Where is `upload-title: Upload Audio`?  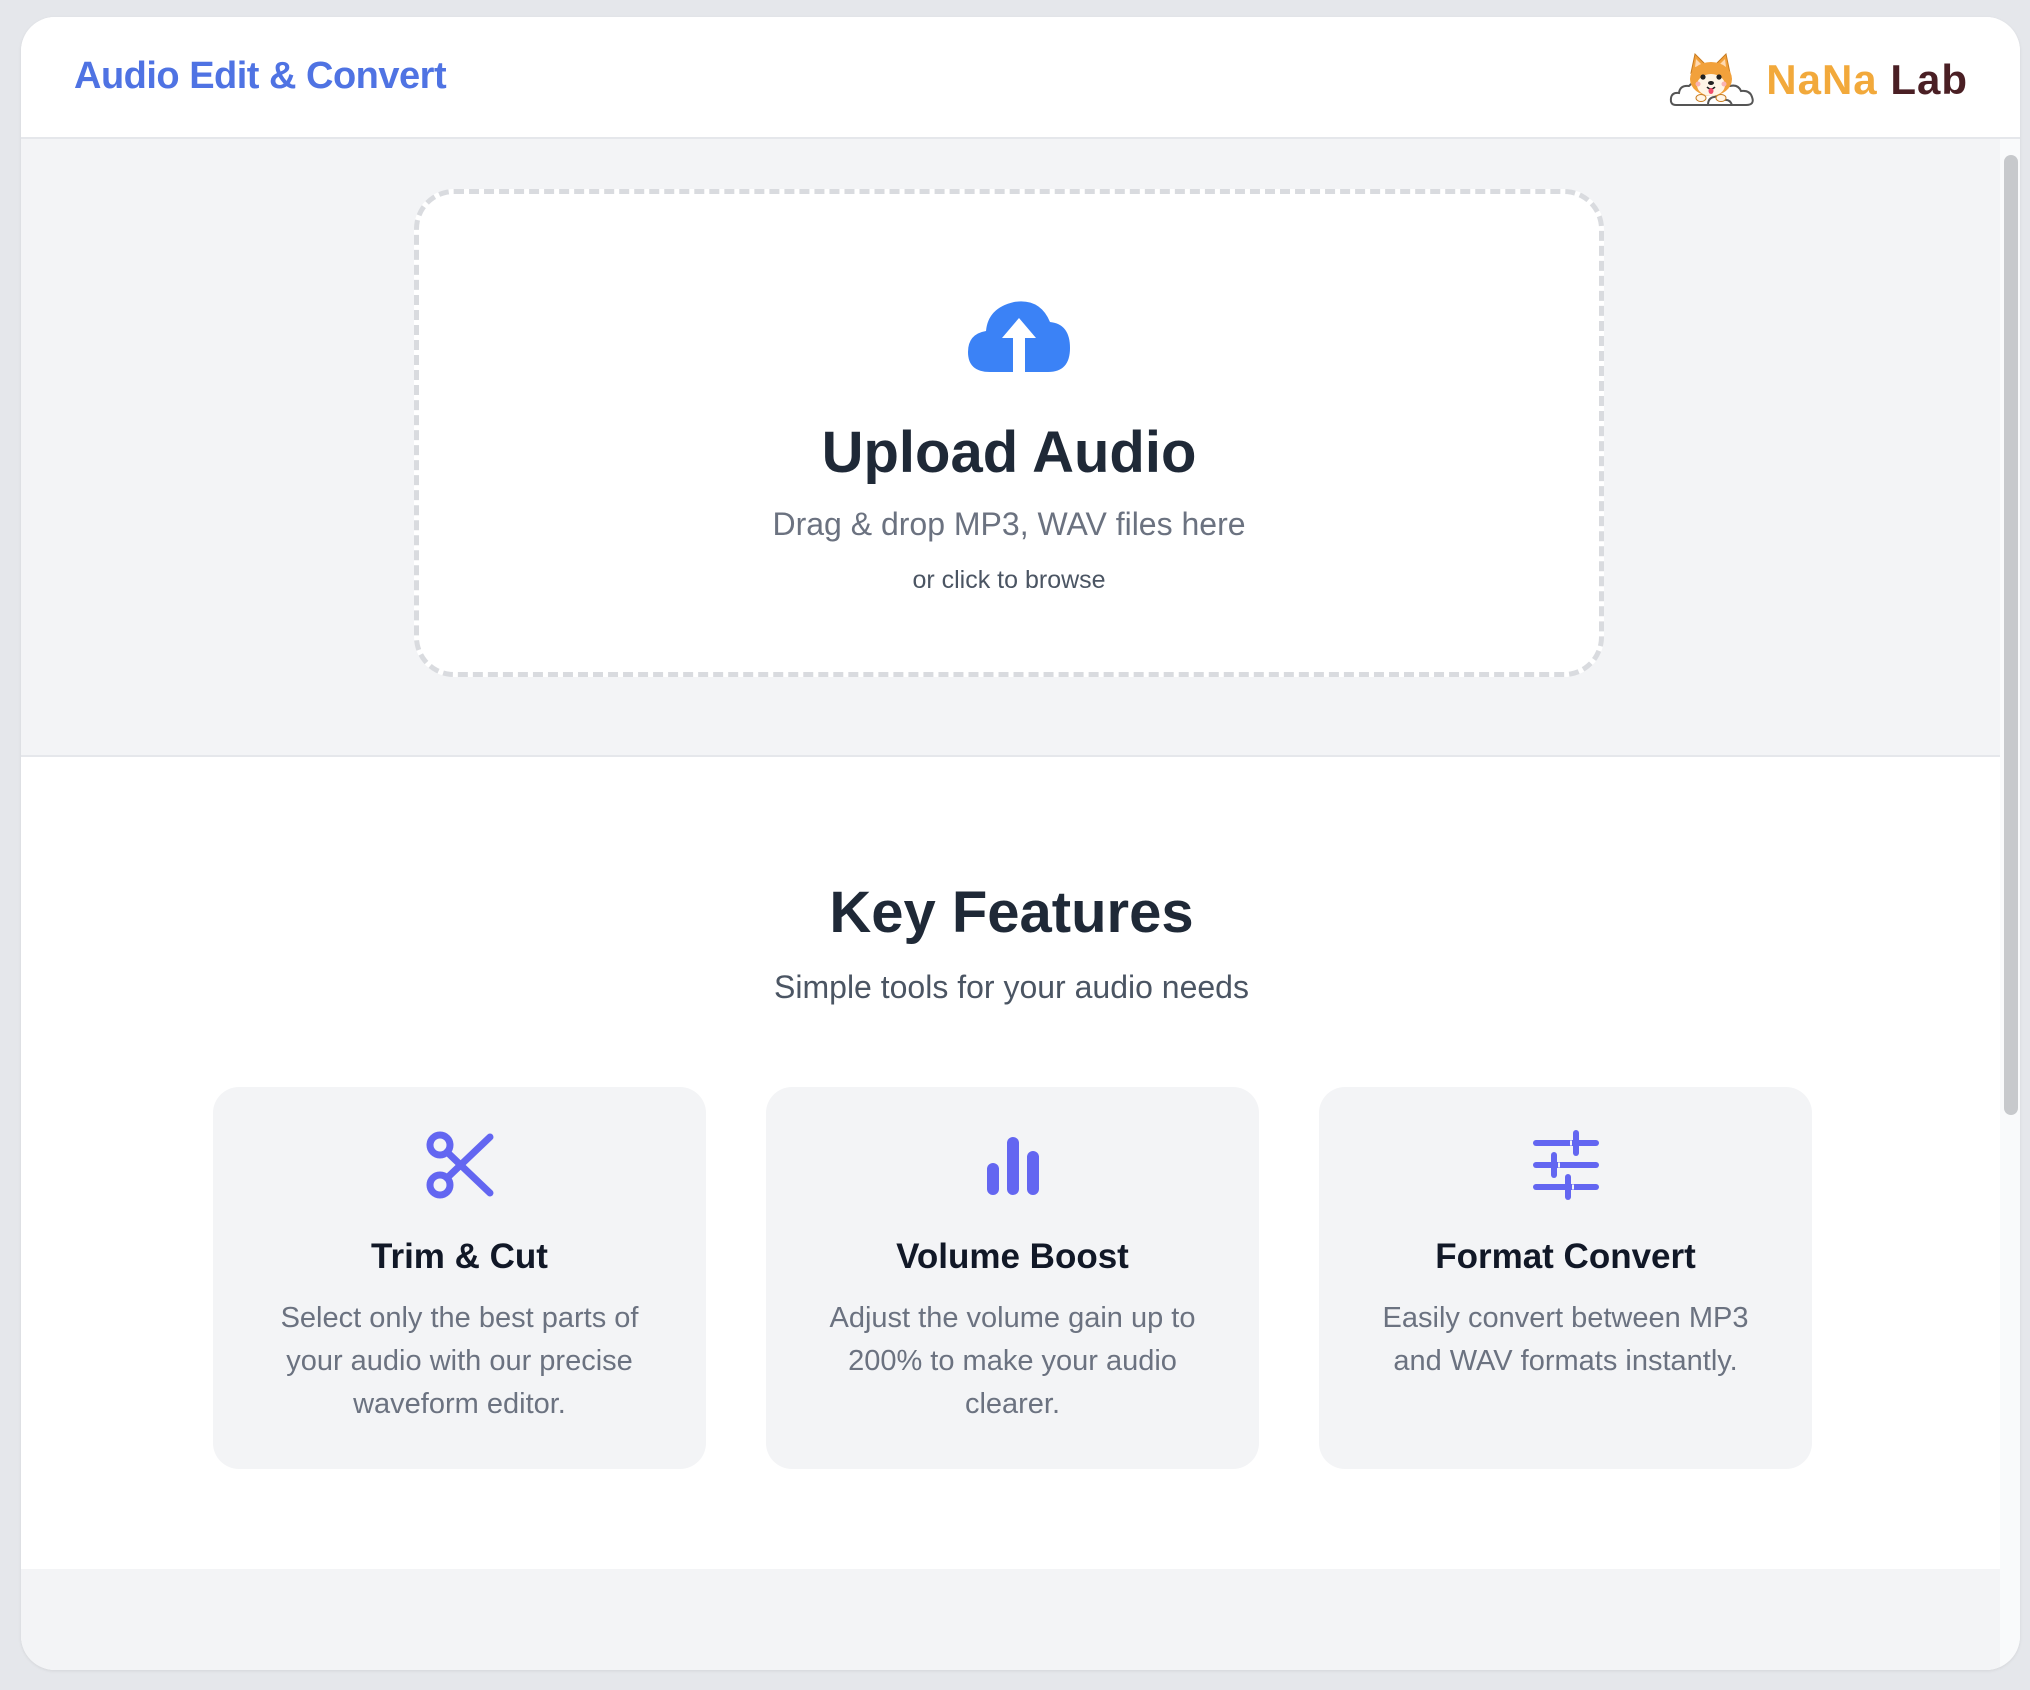 upload-title: Upload Audio is located at coordinates (1009, 452).